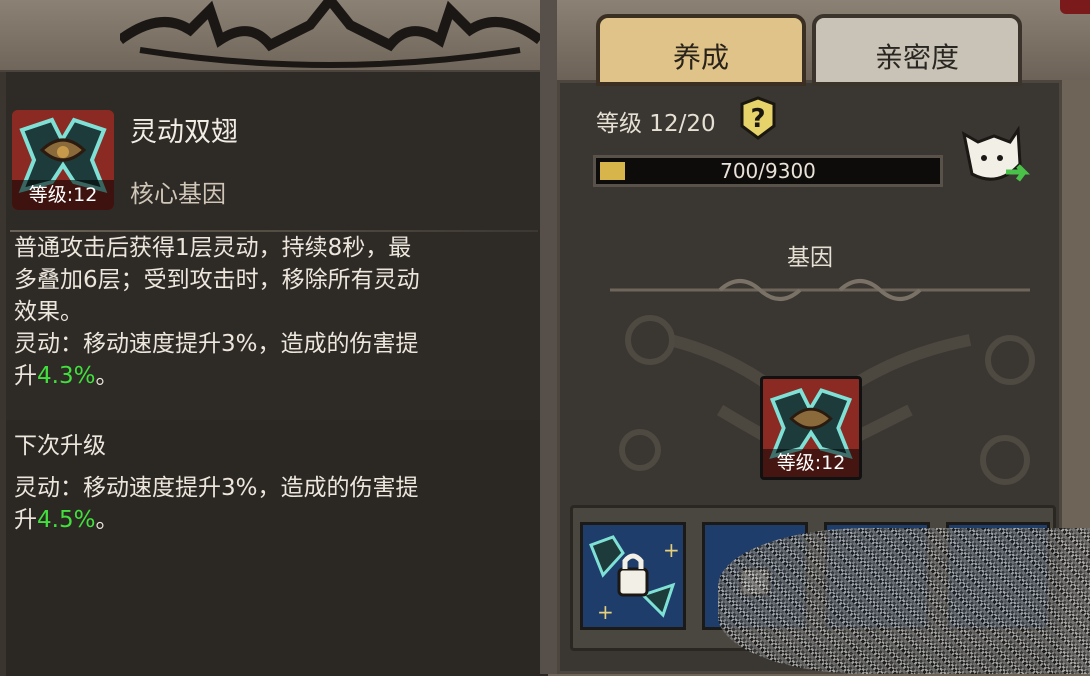  I want to click on tab-intimacy: 亲密度, so click(917, 50).